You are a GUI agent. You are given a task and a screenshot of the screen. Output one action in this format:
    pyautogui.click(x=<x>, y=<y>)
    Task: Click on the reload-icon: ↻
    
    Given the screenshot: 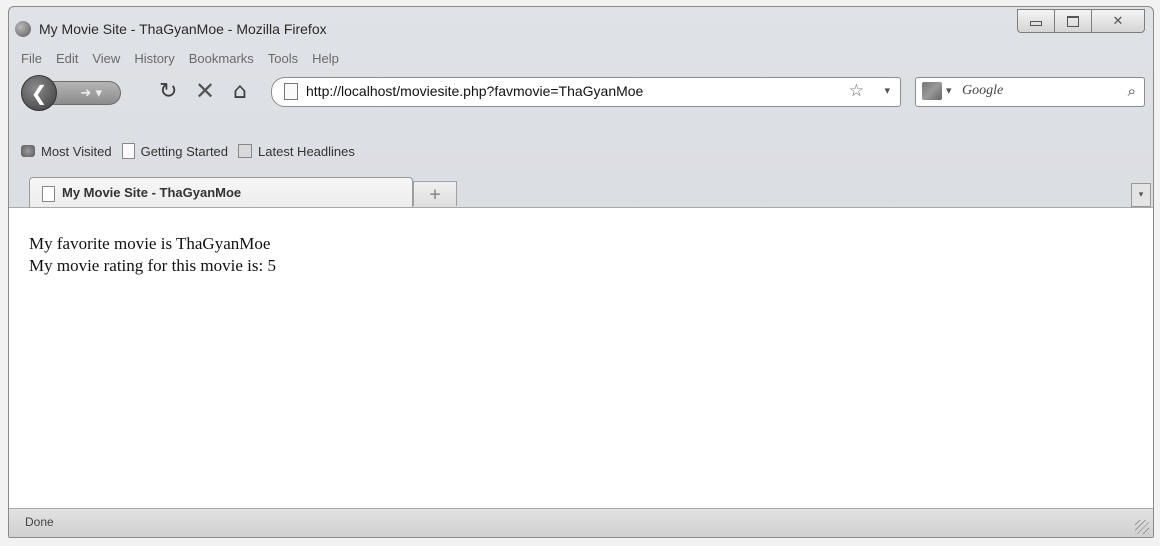 What is the action you would take?
    pyautogui.click(x=168, y=91)
    